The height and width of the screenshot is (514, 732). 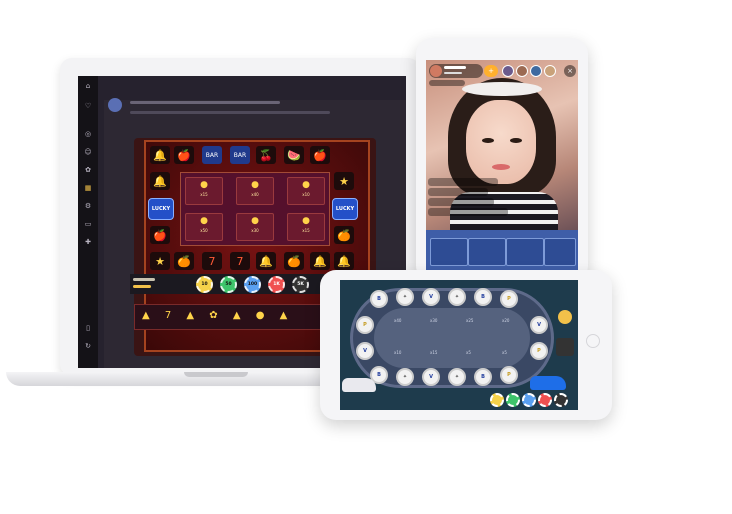 What do you see at coordinates (204, 284) in the screenshot?
I see `chip-10: 10` at bounding box center [204, 284].